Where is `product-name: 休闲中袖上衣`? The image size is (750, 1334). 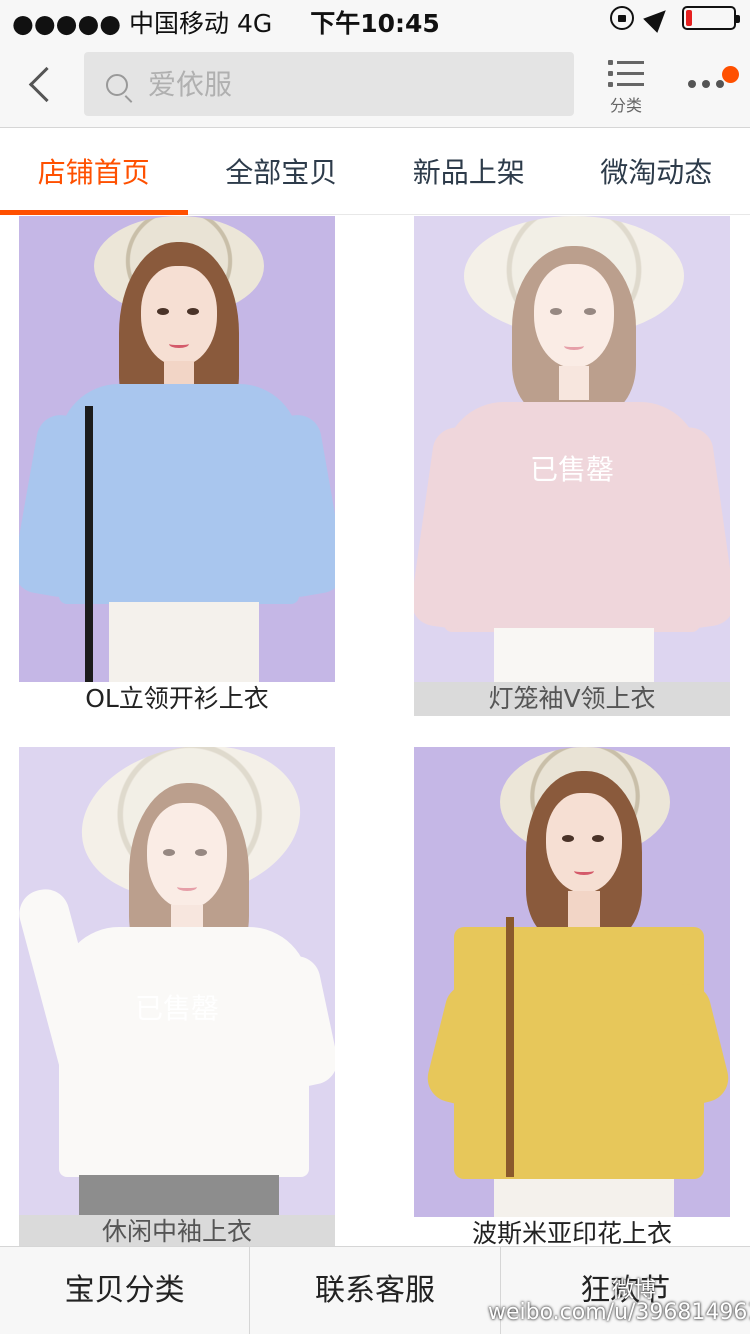
product-name: 休闲中袖上衣 is located at coordinates (177, 1232).